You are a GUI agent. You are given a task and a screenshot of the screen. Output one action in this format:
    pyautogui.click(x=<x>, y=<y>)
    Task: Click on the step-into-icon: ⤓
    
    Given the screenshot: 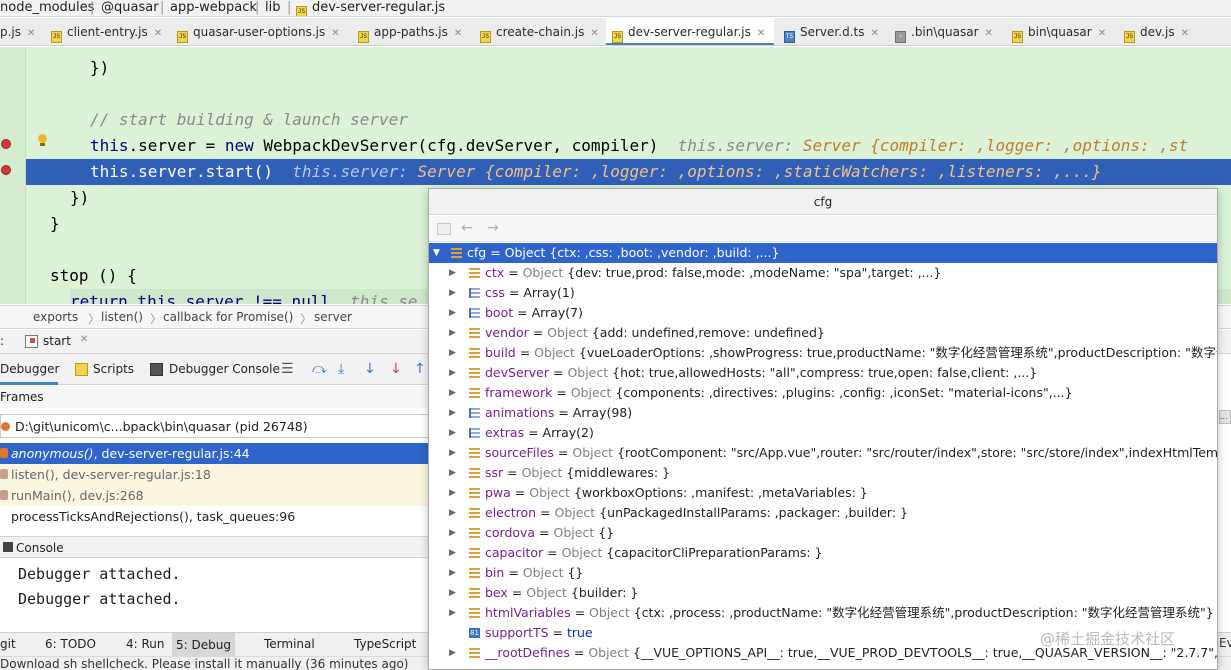 What is the action you would take?
    pyautogui.click(x=341, y=369)
    